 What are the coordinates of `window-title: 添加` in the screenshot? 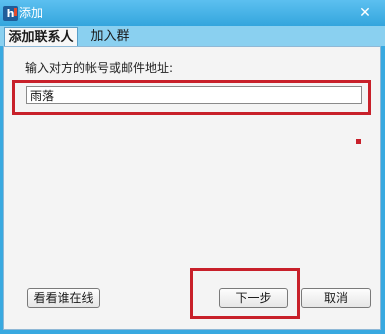 It's located at (31, 13).